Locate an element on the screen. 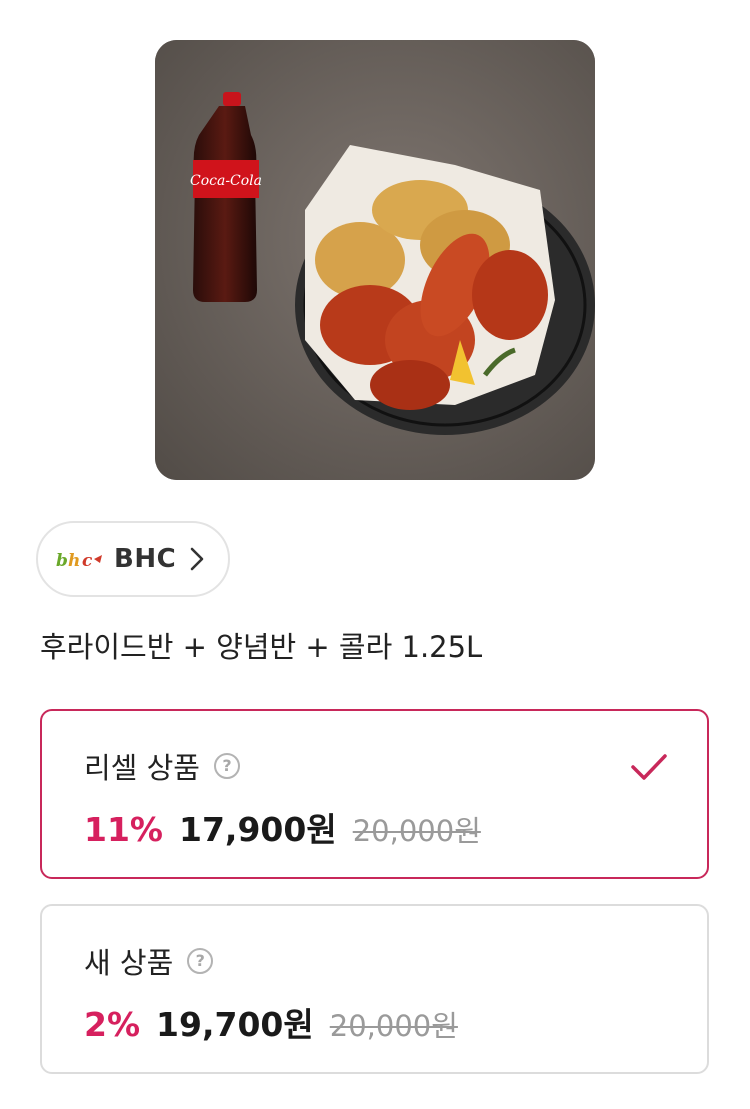 The height and width of the screenshot is (1109, 750). price-row: 11% 17,900원 20,000원 is located at coordinates (282, 827).